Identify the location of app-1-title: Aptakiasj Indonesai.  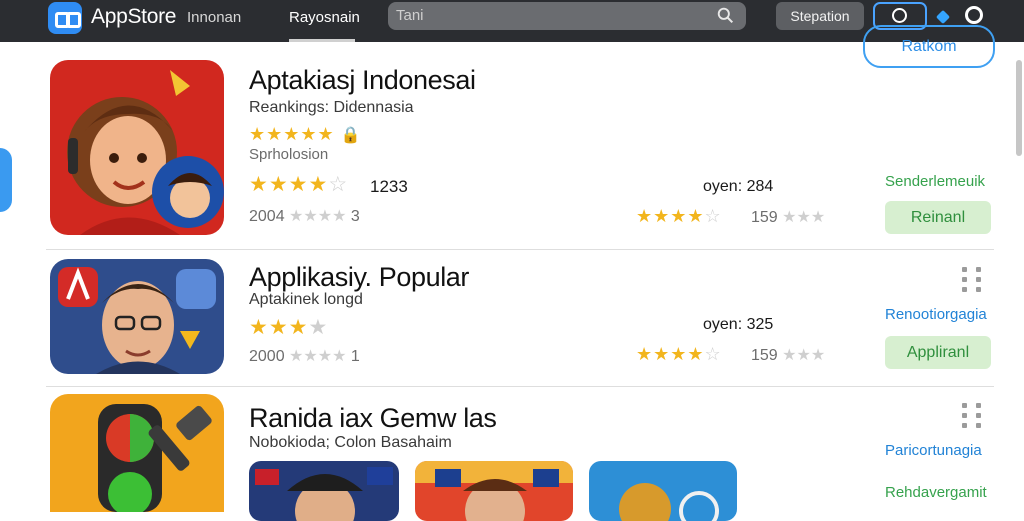
(362, 80).